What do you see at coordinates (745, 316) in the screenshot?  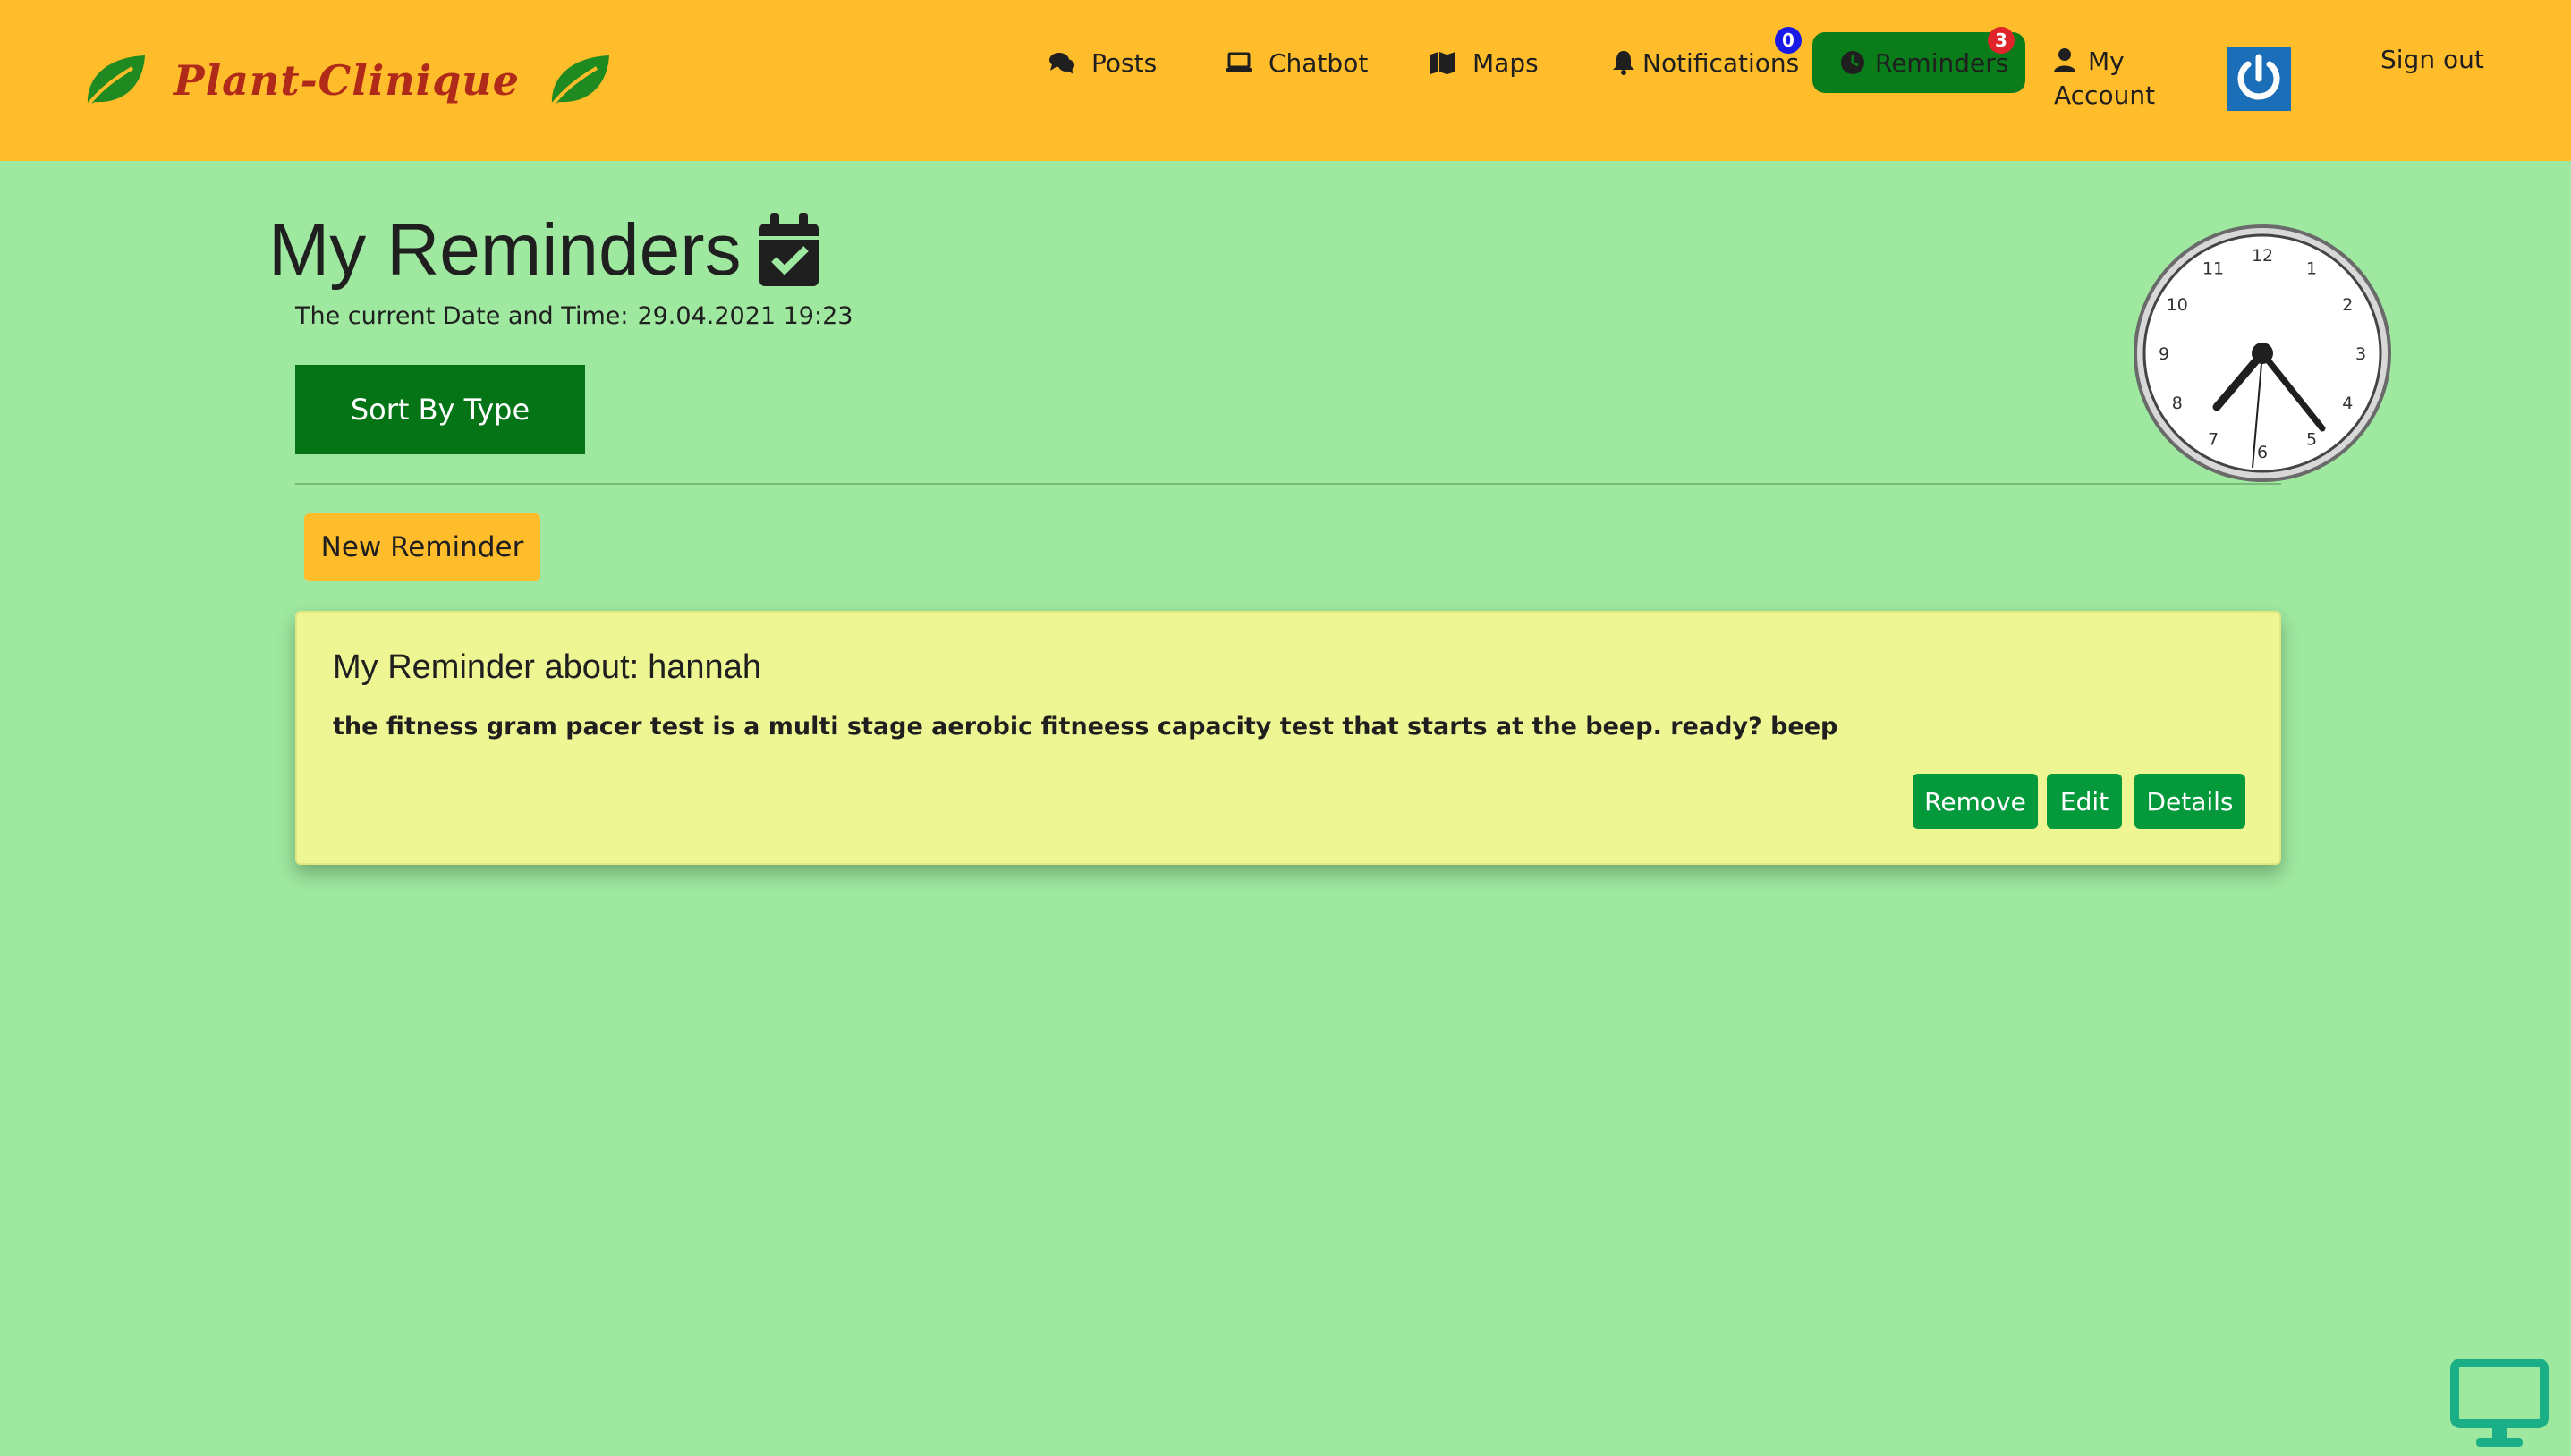 I see `datetime-value: 29.04.2021 19:23` at bounding box center [745, 316].